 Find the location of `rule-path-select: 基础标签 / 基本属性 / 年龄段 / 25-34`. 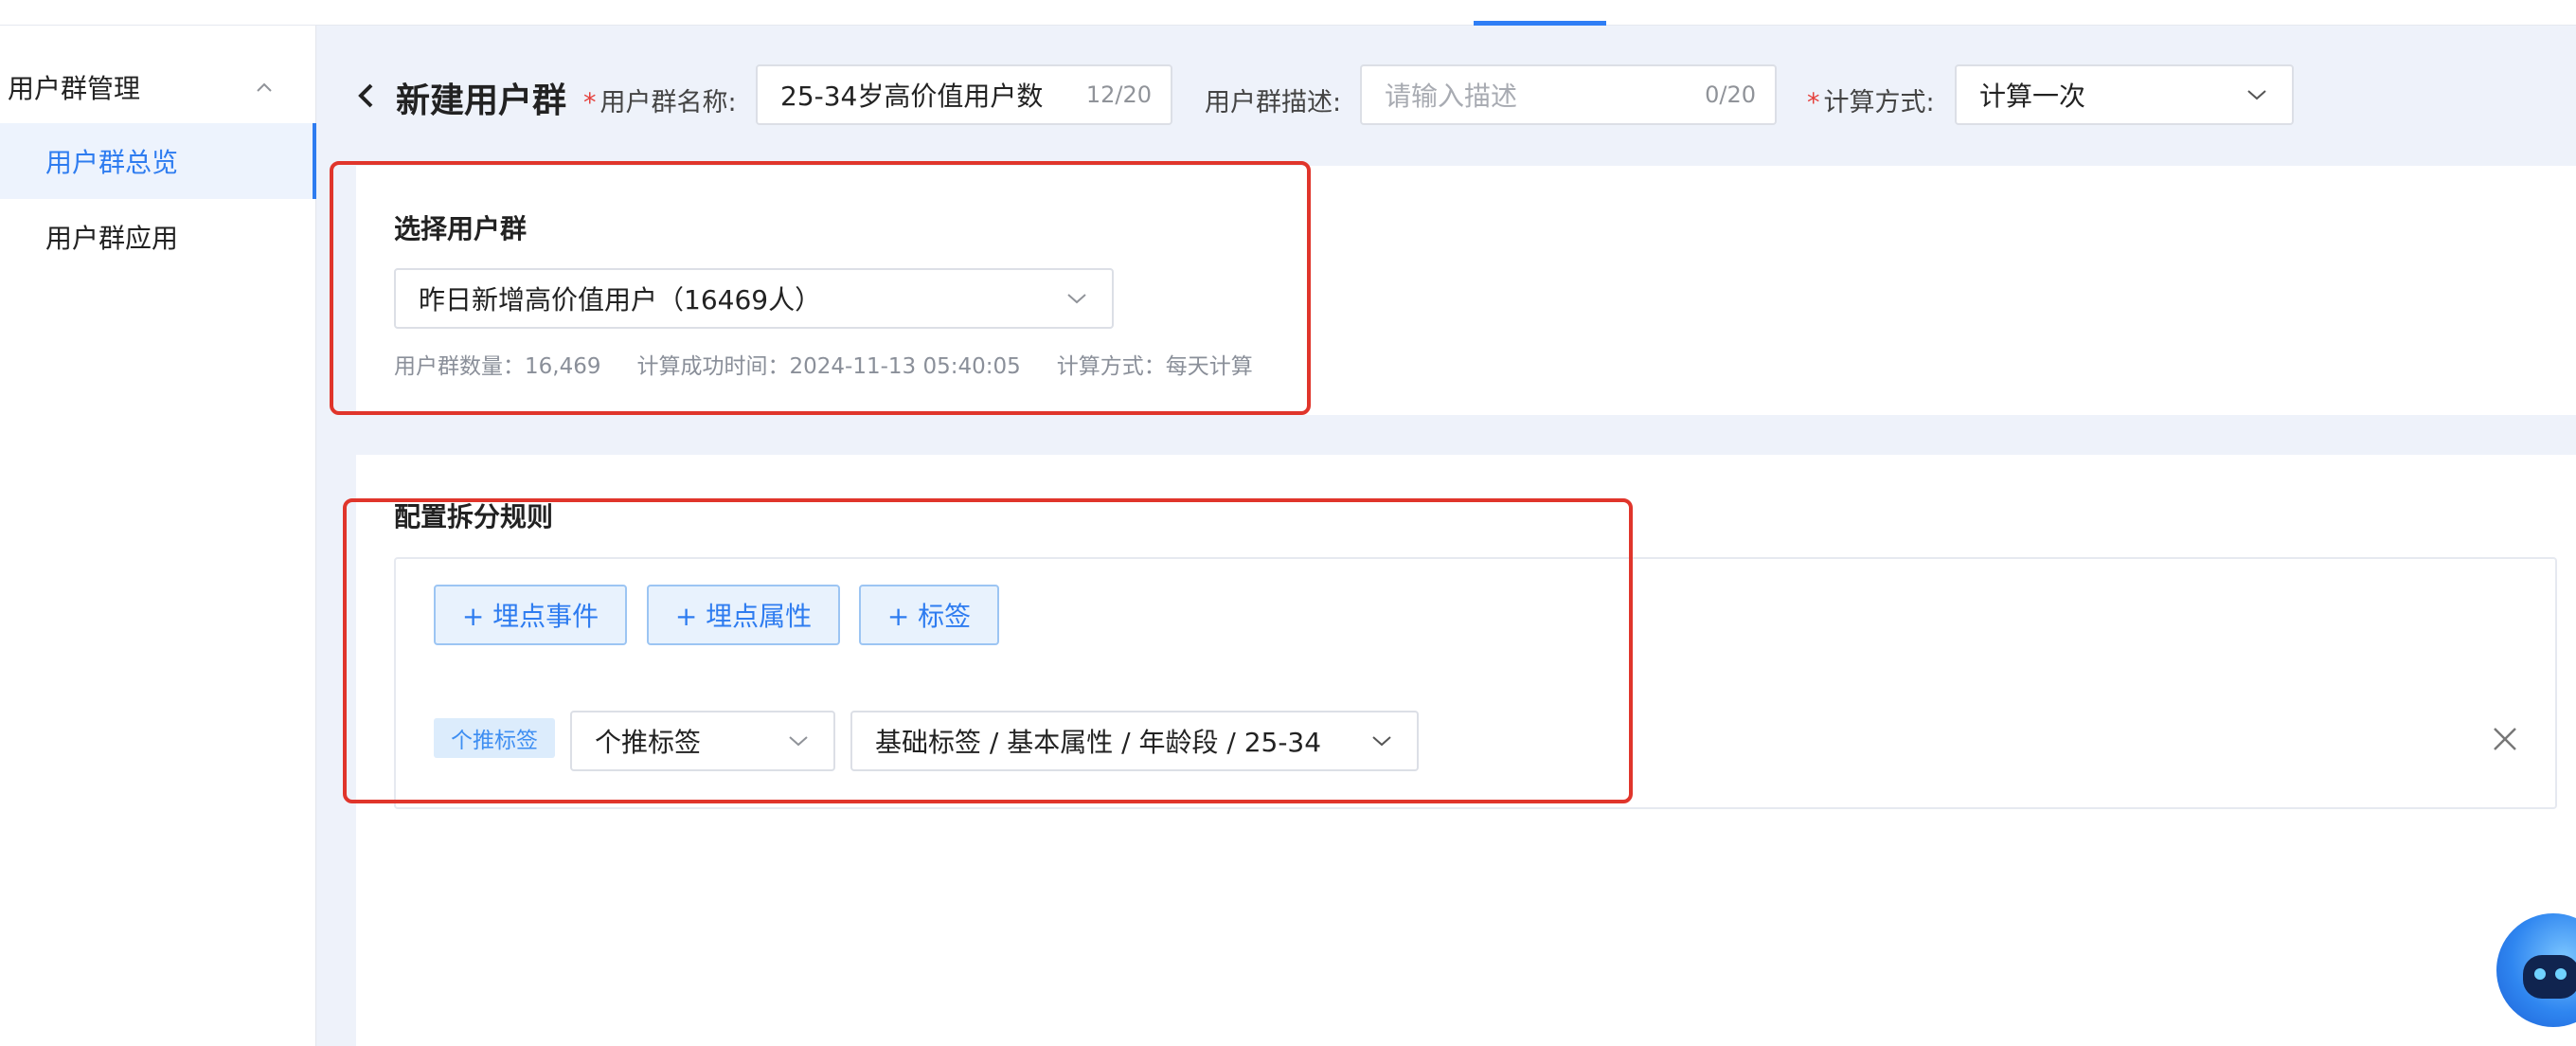

rule-path-select: 基础标签 / 基本属性 / 年龄段 / 25-34 is located at coordinates (1134, 741).